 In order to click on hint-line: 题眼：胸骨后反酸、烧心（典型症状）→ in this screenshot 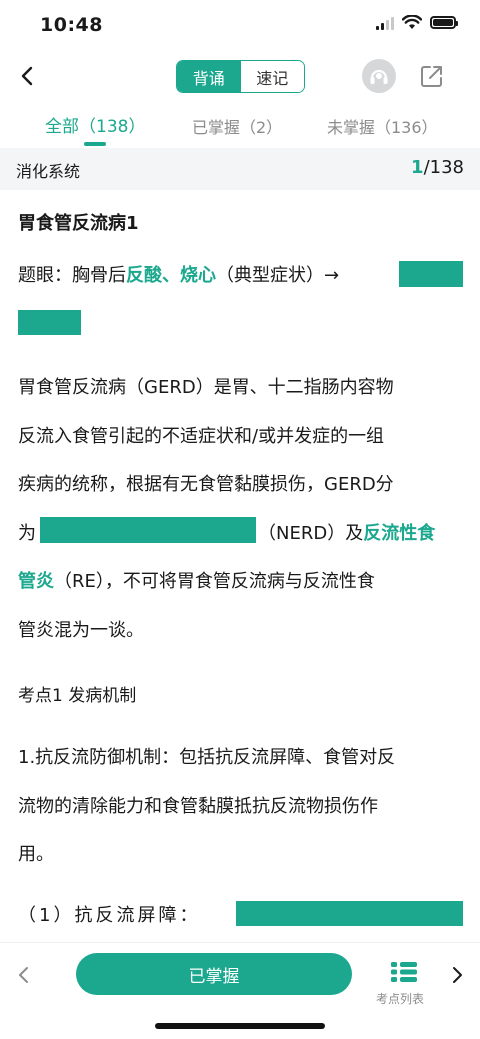, I will do `click(178, 274)`.